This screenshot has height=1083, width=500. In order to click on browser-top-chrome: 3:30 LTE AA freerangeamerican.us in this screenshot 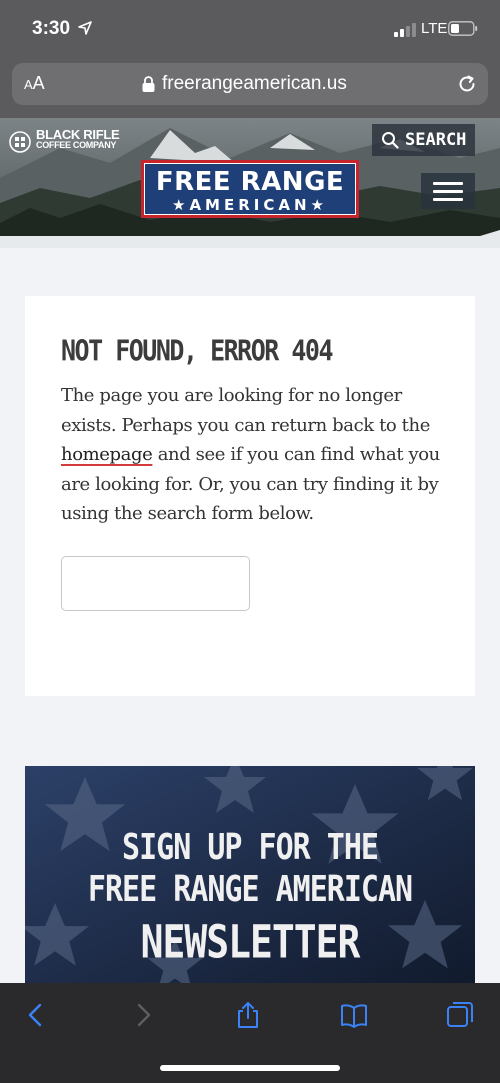, I will do `click(250, 59)`.